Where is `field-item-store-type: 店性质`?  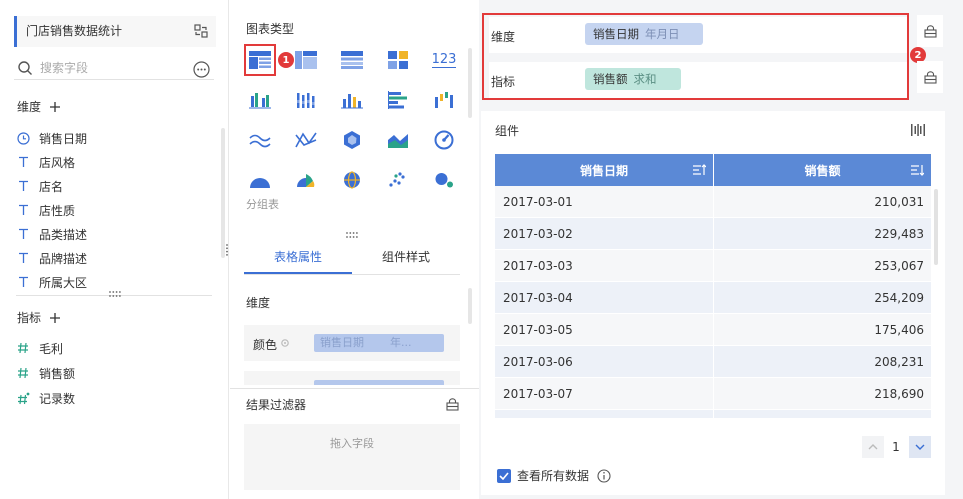
field-item-store-type: 店性质 is located at coordinates (45, 210).